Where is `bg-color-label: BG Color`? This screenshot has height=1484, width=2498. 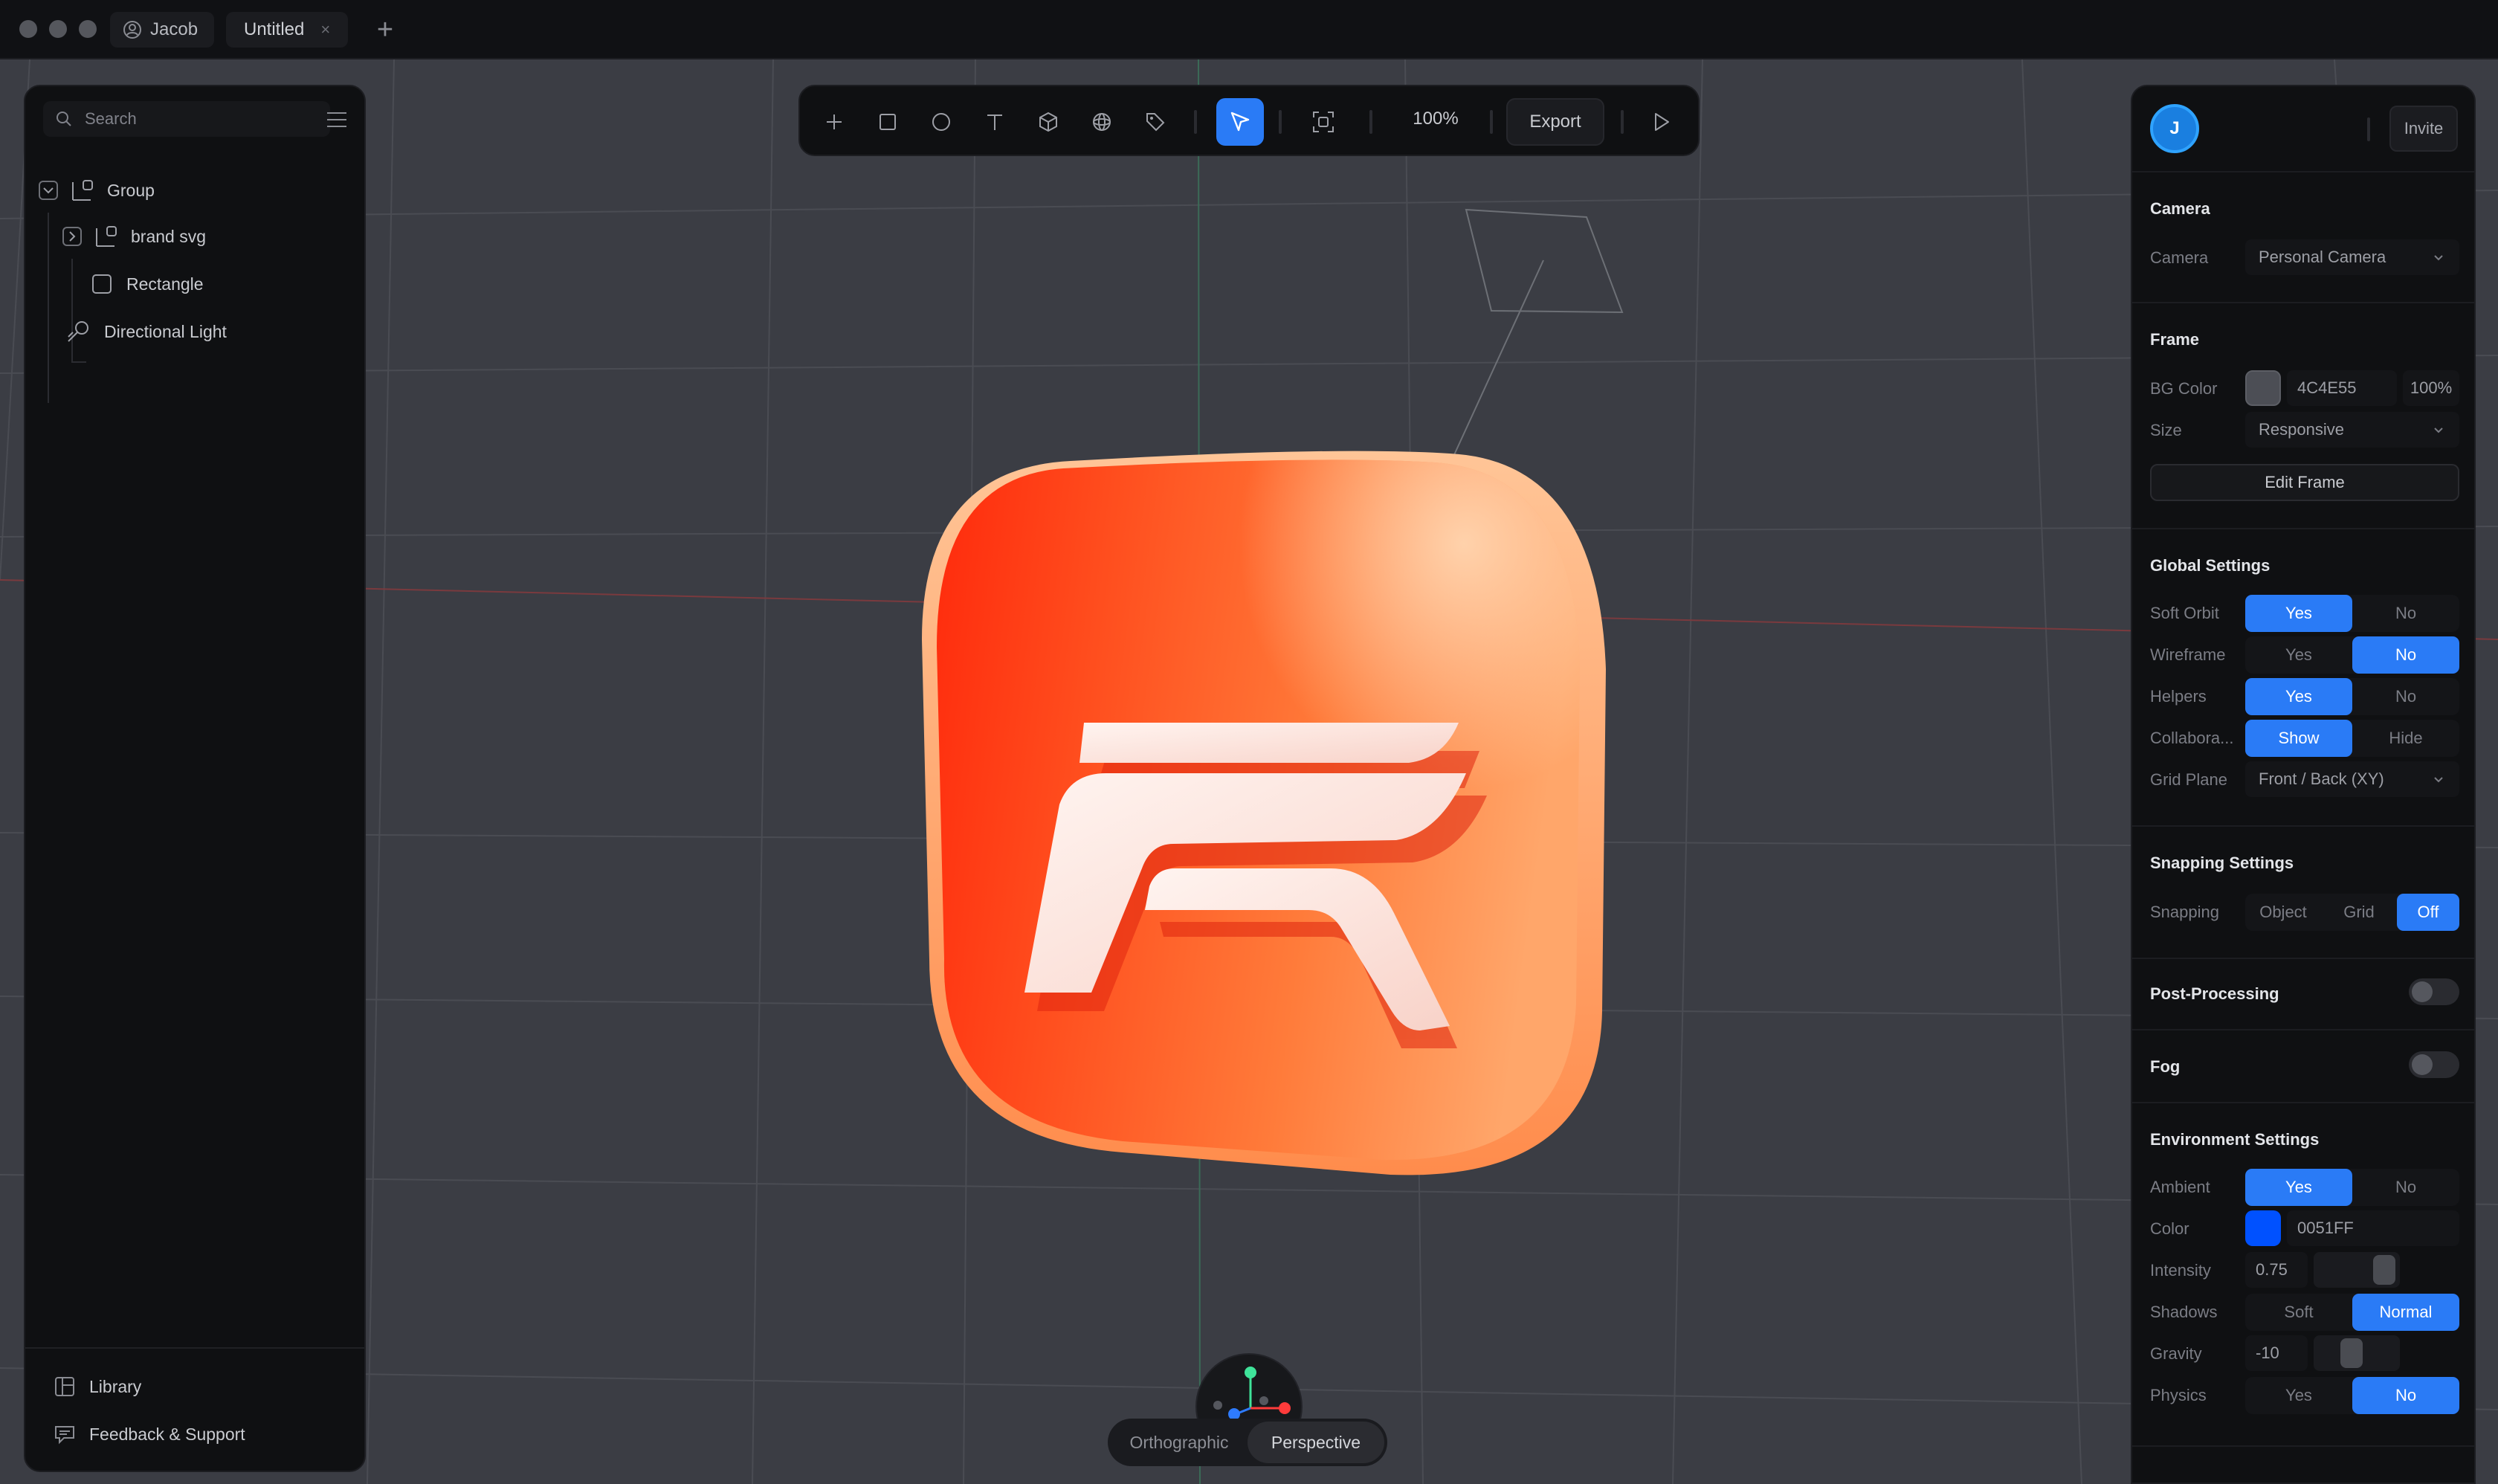 bg-color-label: BG Color is located at coordinates (2184, 388).